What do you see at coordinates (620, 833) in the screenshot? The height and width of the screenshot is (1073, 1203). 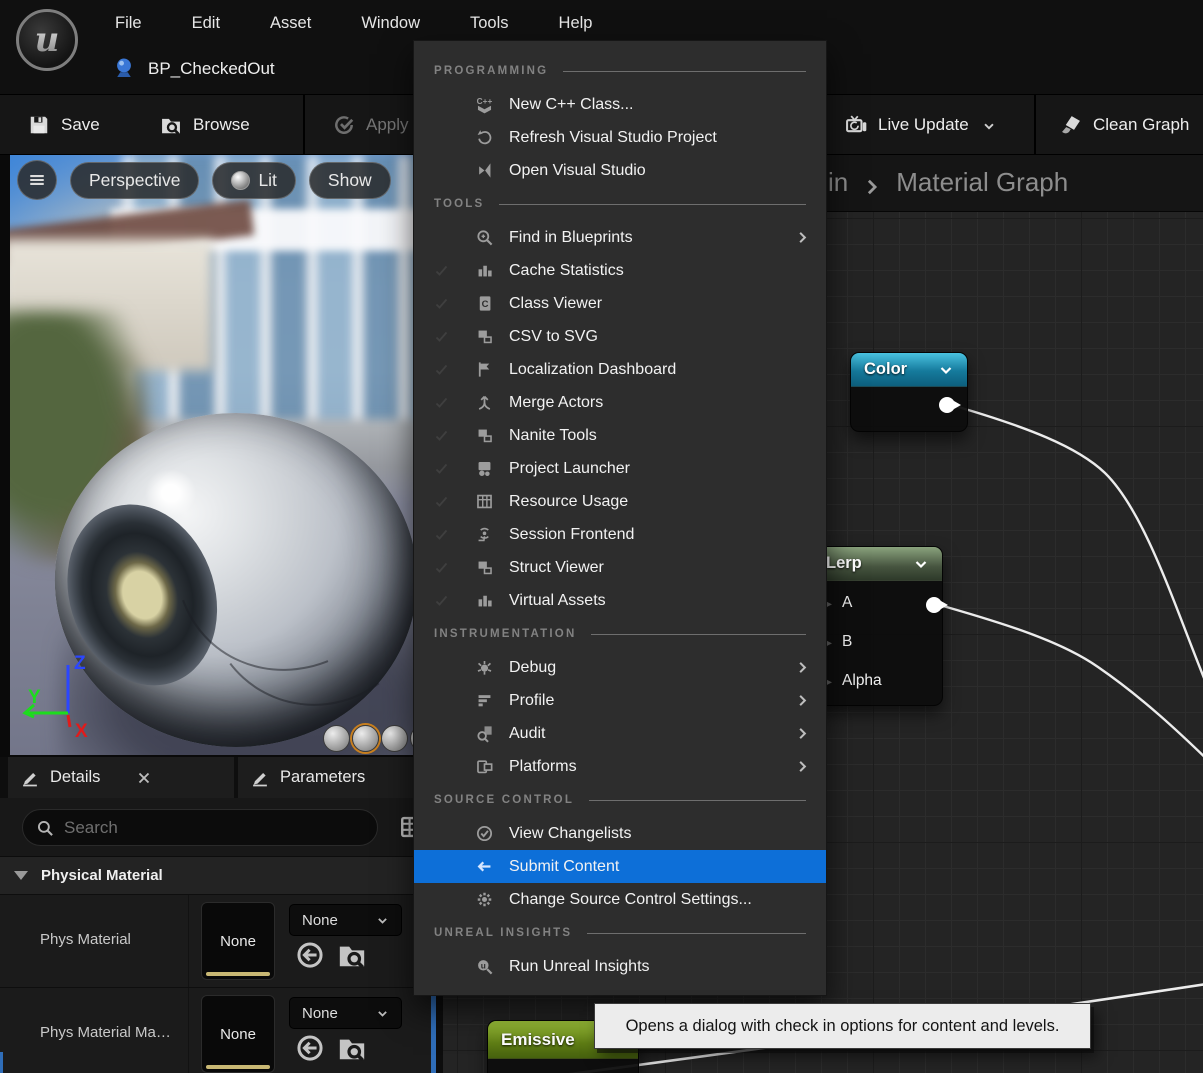 I see `menu-item-view-changelists: View Changelists` at bounding box center [620, 833].